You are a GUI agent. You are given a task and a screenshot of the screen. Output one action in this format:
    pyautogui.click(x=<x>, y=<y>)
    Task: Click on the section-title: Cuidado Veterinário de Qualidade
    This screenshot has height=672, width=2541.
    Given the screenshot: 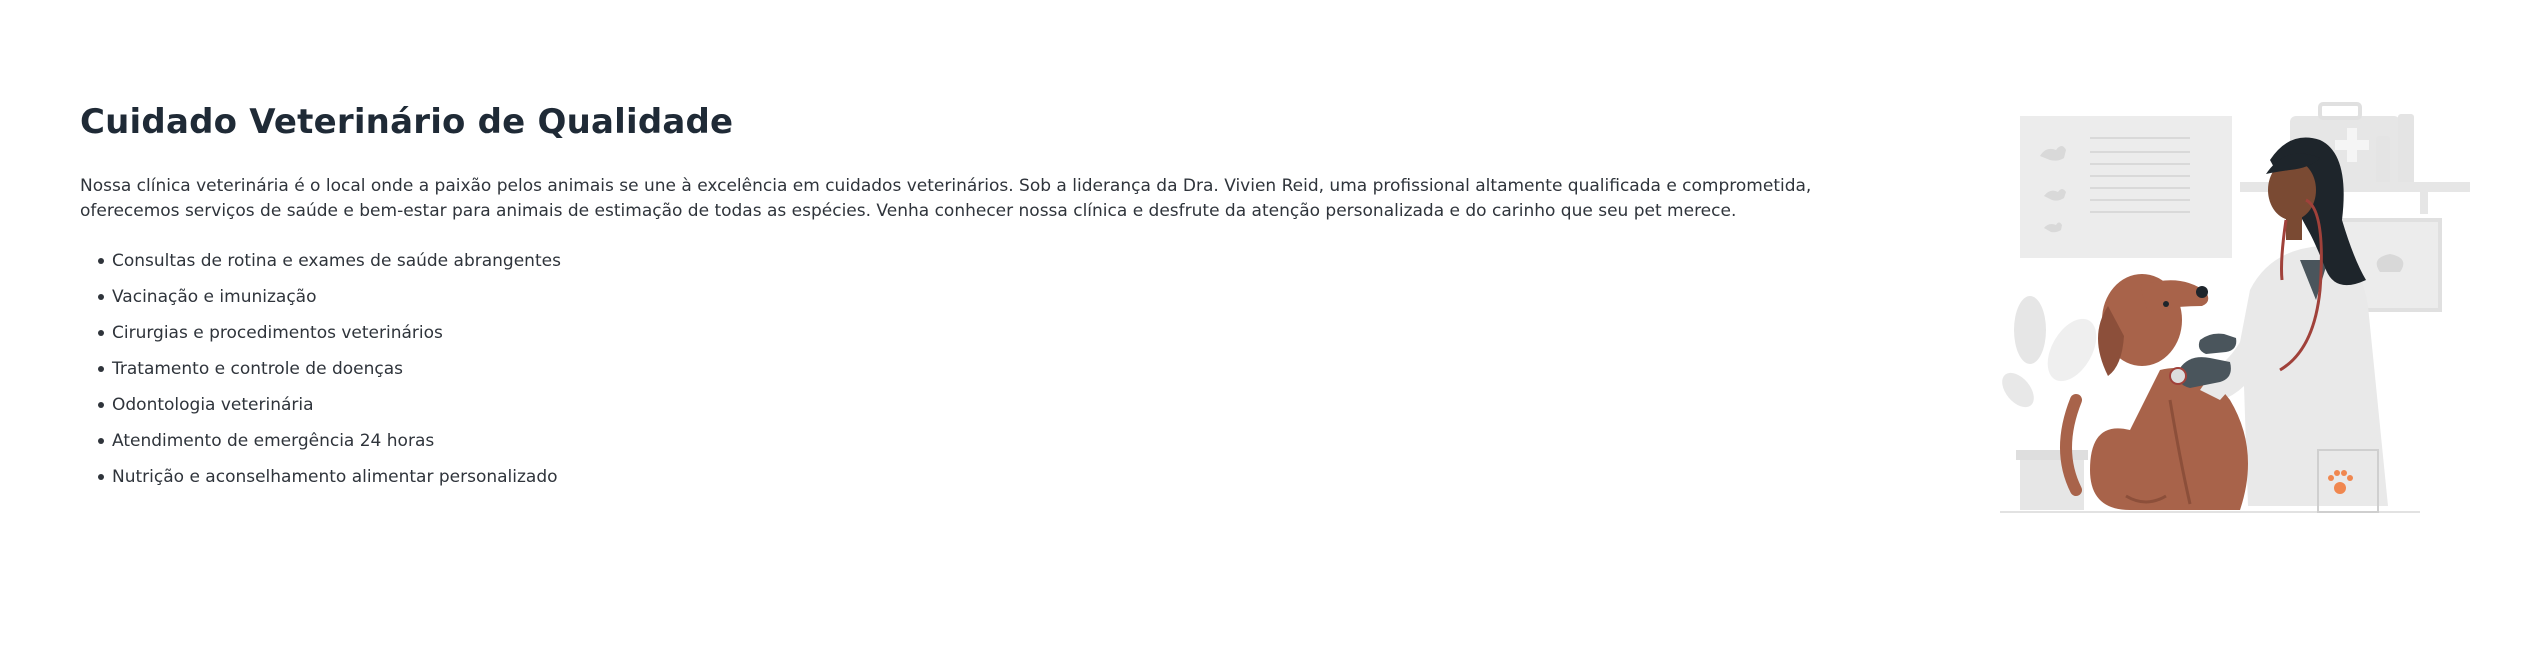 What is the action you would take?
    pyautogui.click(x=407, y=122)
    